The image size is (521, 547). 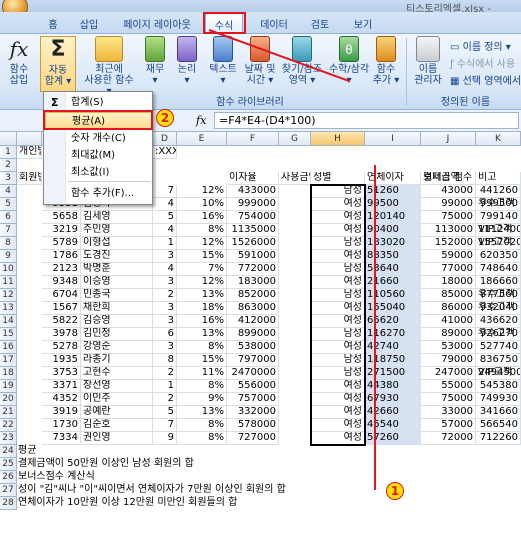 I want to click on lookup-button: 찾기/참조 영역 ▾, so click(x=302, y=61).